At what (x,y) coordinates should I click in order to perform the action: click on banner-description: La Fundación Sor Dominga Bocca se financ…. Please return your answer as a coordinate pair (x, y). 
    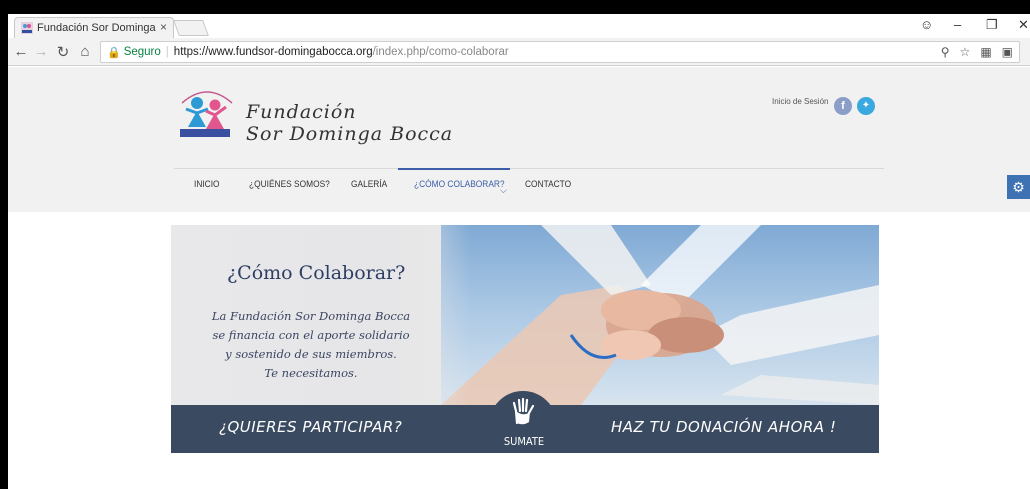
    Looking at the image, I should click on (311, 345).